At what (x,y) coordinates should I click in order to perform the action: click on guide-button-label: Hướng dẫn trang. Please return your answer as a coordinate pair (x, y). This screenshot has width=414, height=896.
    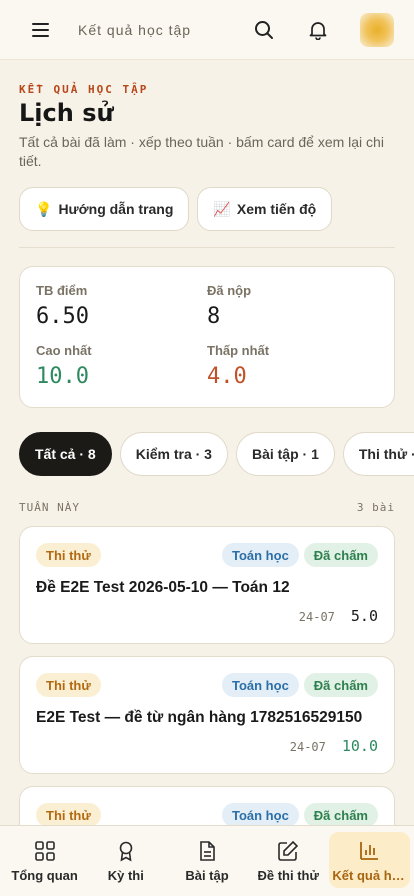
    Looking at the image, I should click on (116, 209).